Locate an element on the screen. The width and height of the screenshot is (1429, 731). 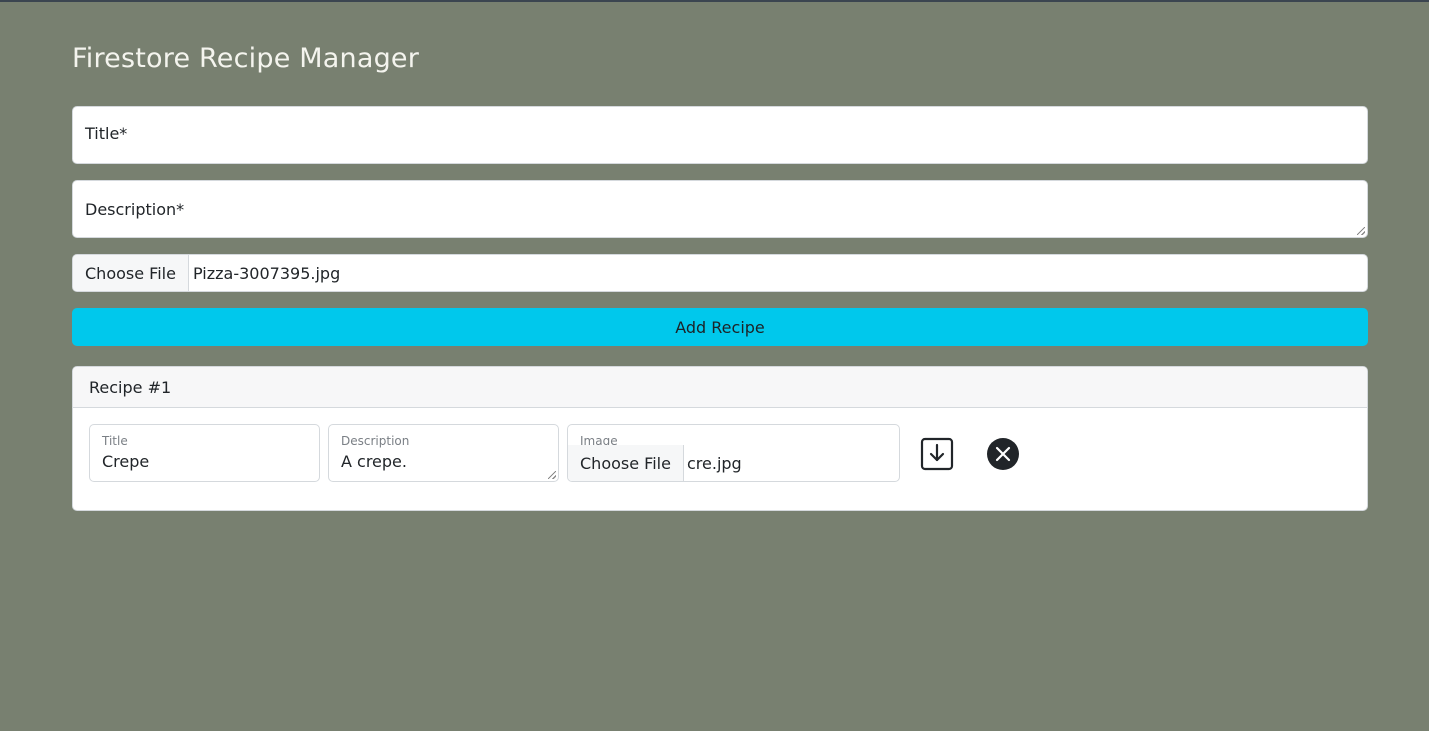
recipe-title-field: Title Crepe is located at coordinates (204, 453).